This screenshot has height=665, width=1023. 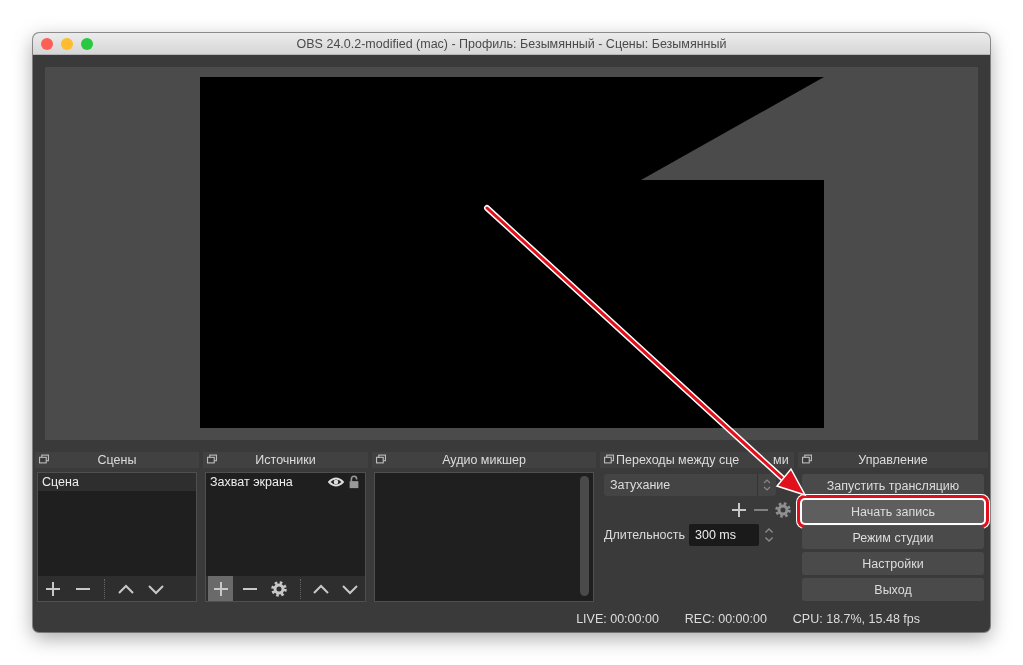 What do you see at coordinates (893, 460) in the screenshot?
I see `dock-title: Управление` at bounding box center [893, 460].